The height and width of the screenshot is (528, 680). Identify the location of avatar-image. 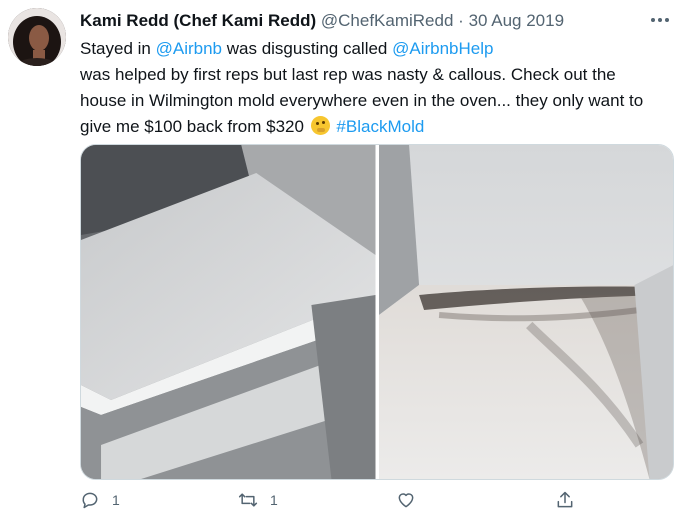
(37, 37).